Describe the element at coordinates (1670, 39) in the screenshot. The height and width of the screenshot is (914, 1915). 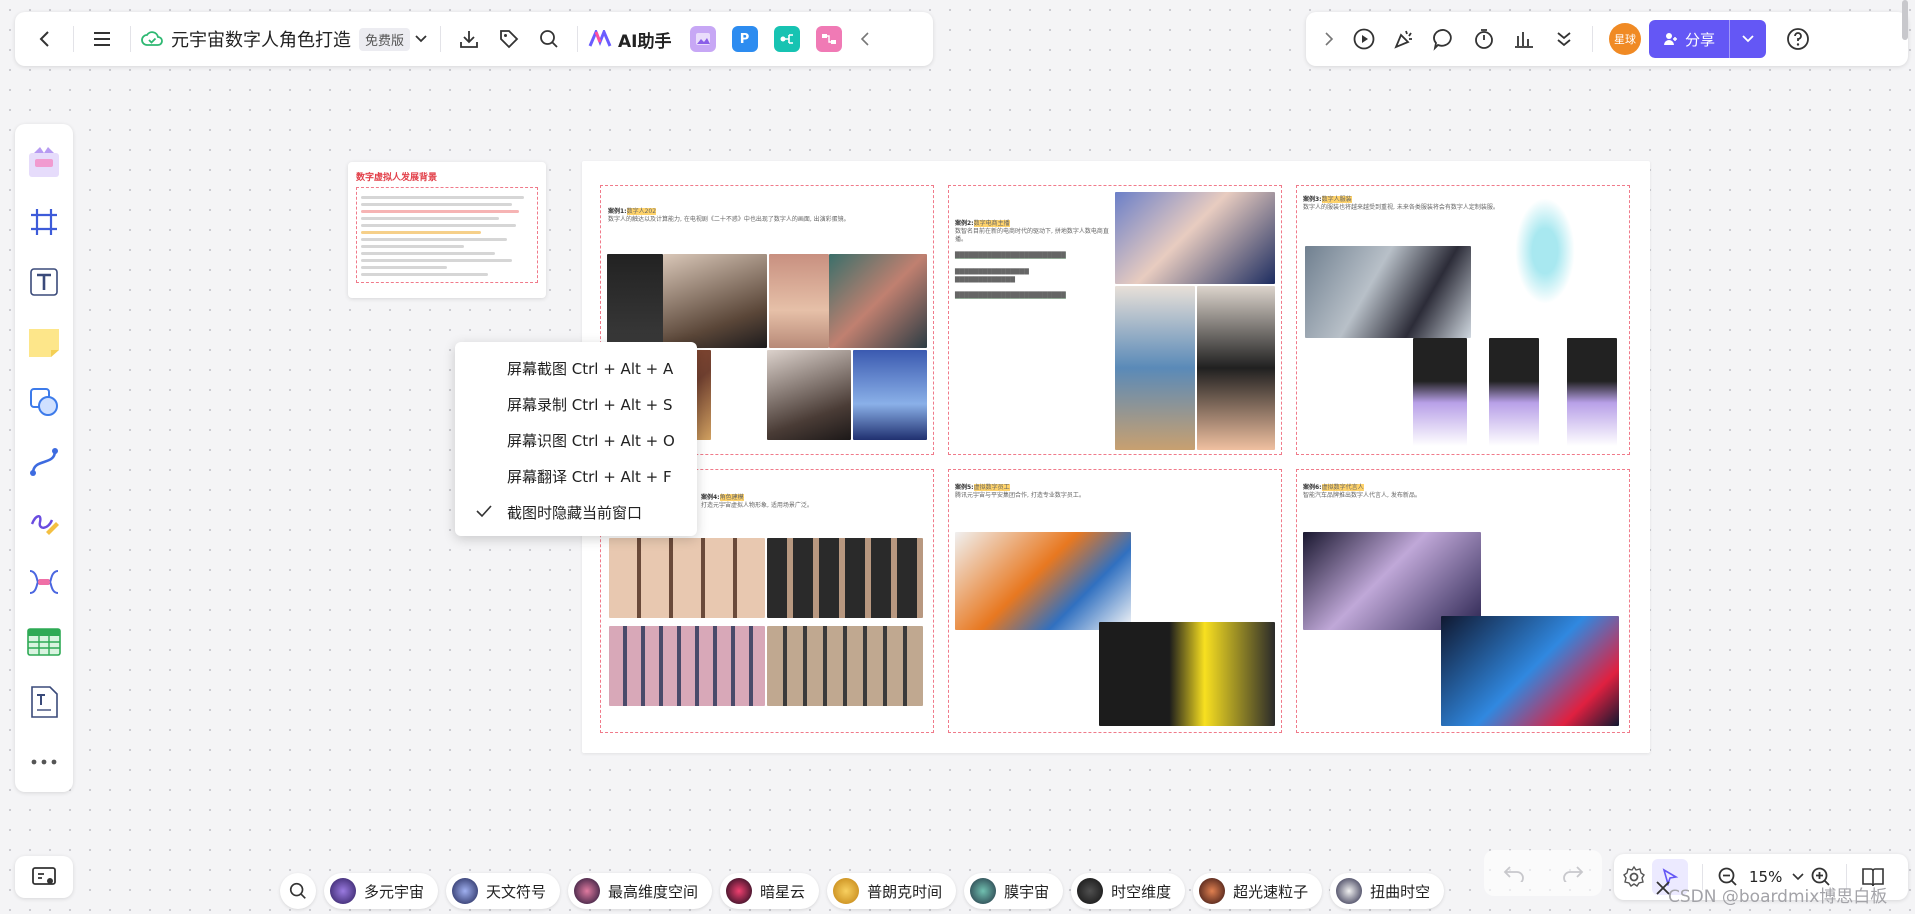
I see `user-add-icon` at that location.